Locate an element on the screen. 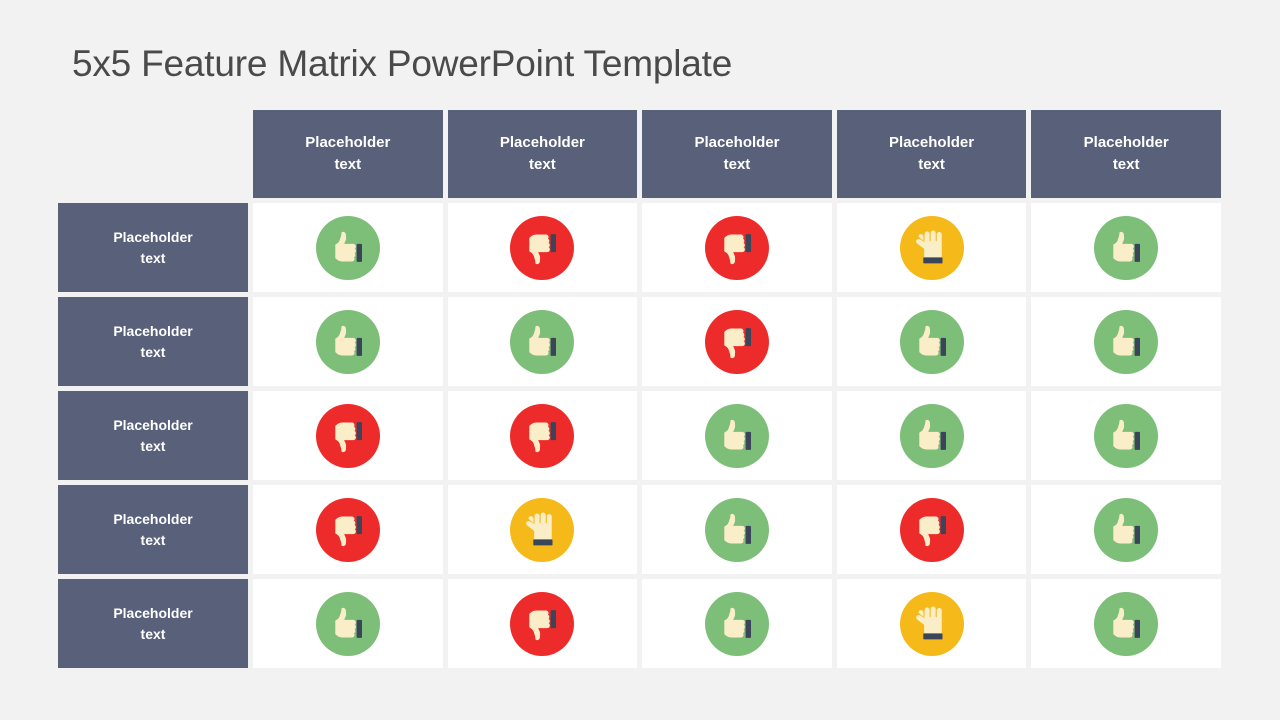  matrix-cell-r5-c1 is located at coordinates (348, 623).